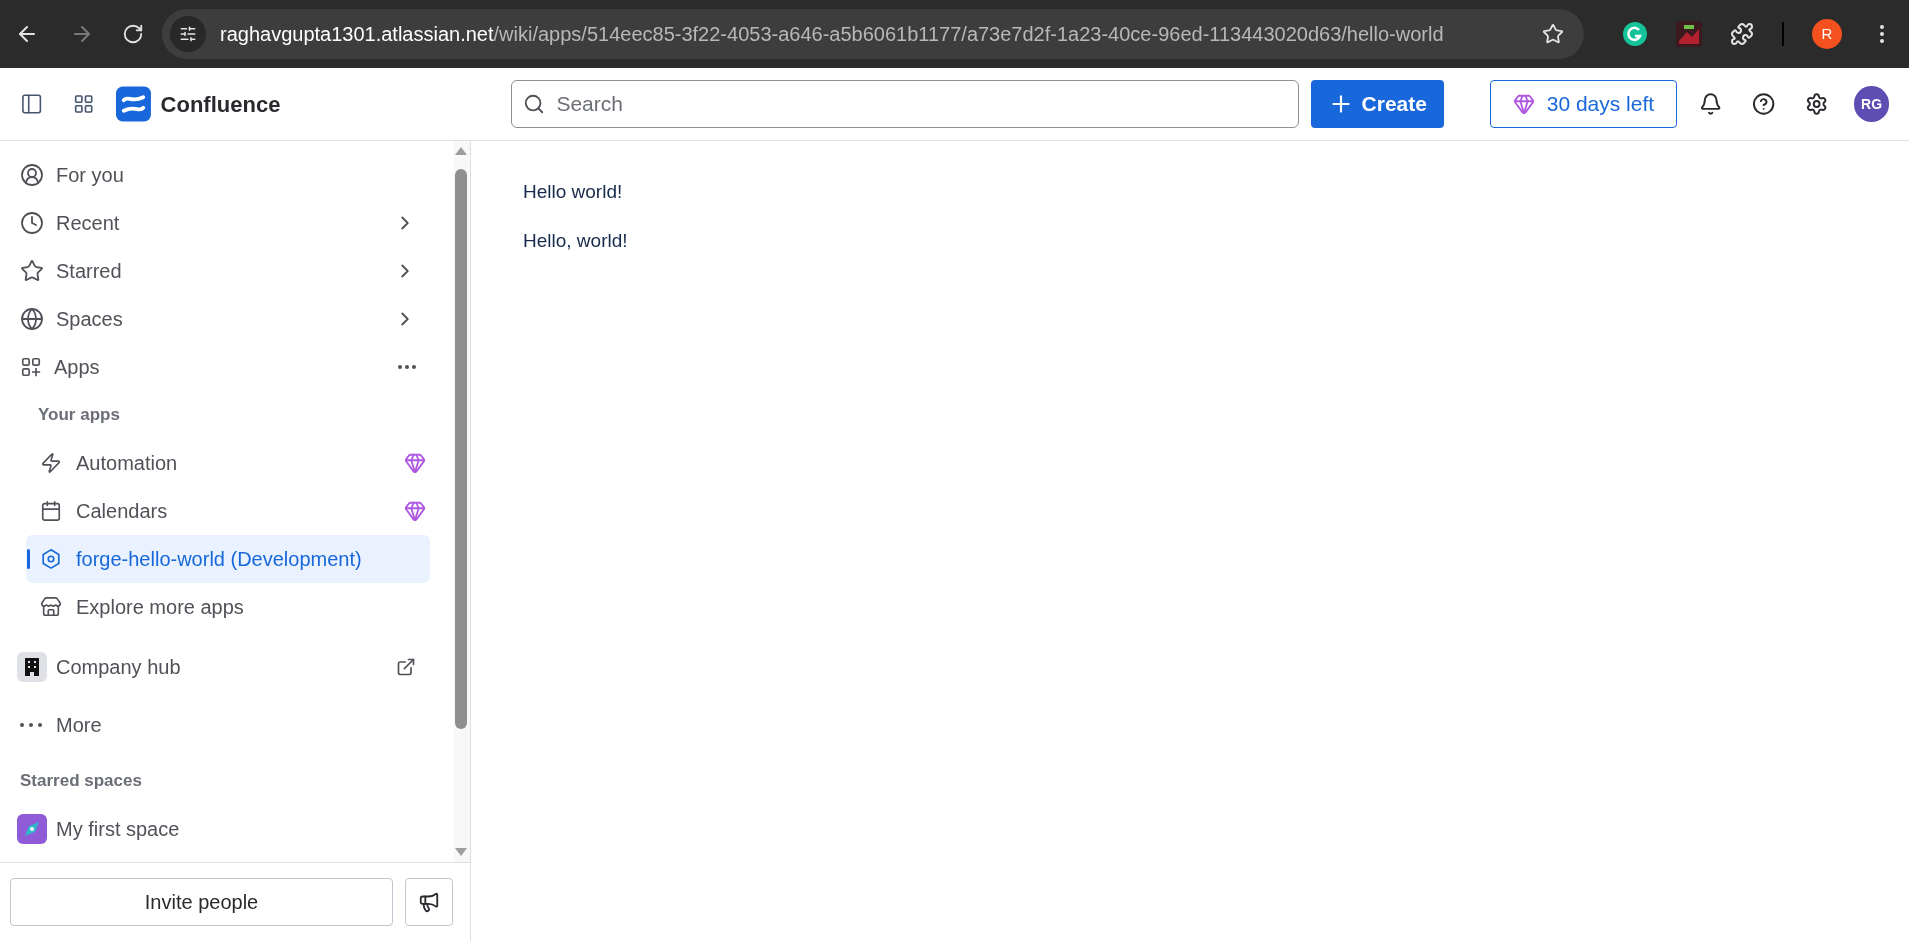 The height and width of the screenshot is (941, 1909). I want to click on hexagon-icon, so click(51, 559).